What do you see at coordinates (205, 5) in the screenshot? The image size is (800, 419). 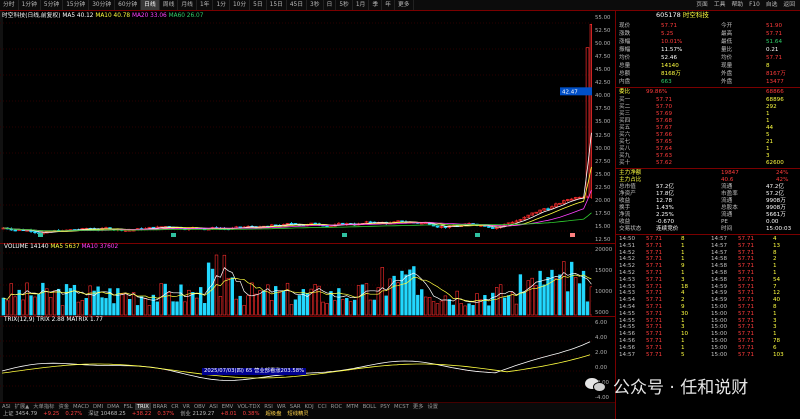 I see `tab-period-9: 1年` at bounding box center [205, 5].